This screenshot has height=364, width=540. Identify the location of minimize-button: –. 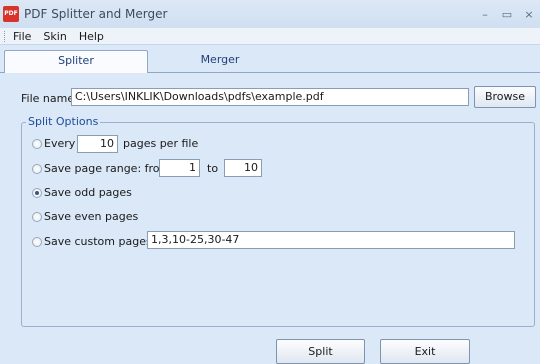
(485, 14).